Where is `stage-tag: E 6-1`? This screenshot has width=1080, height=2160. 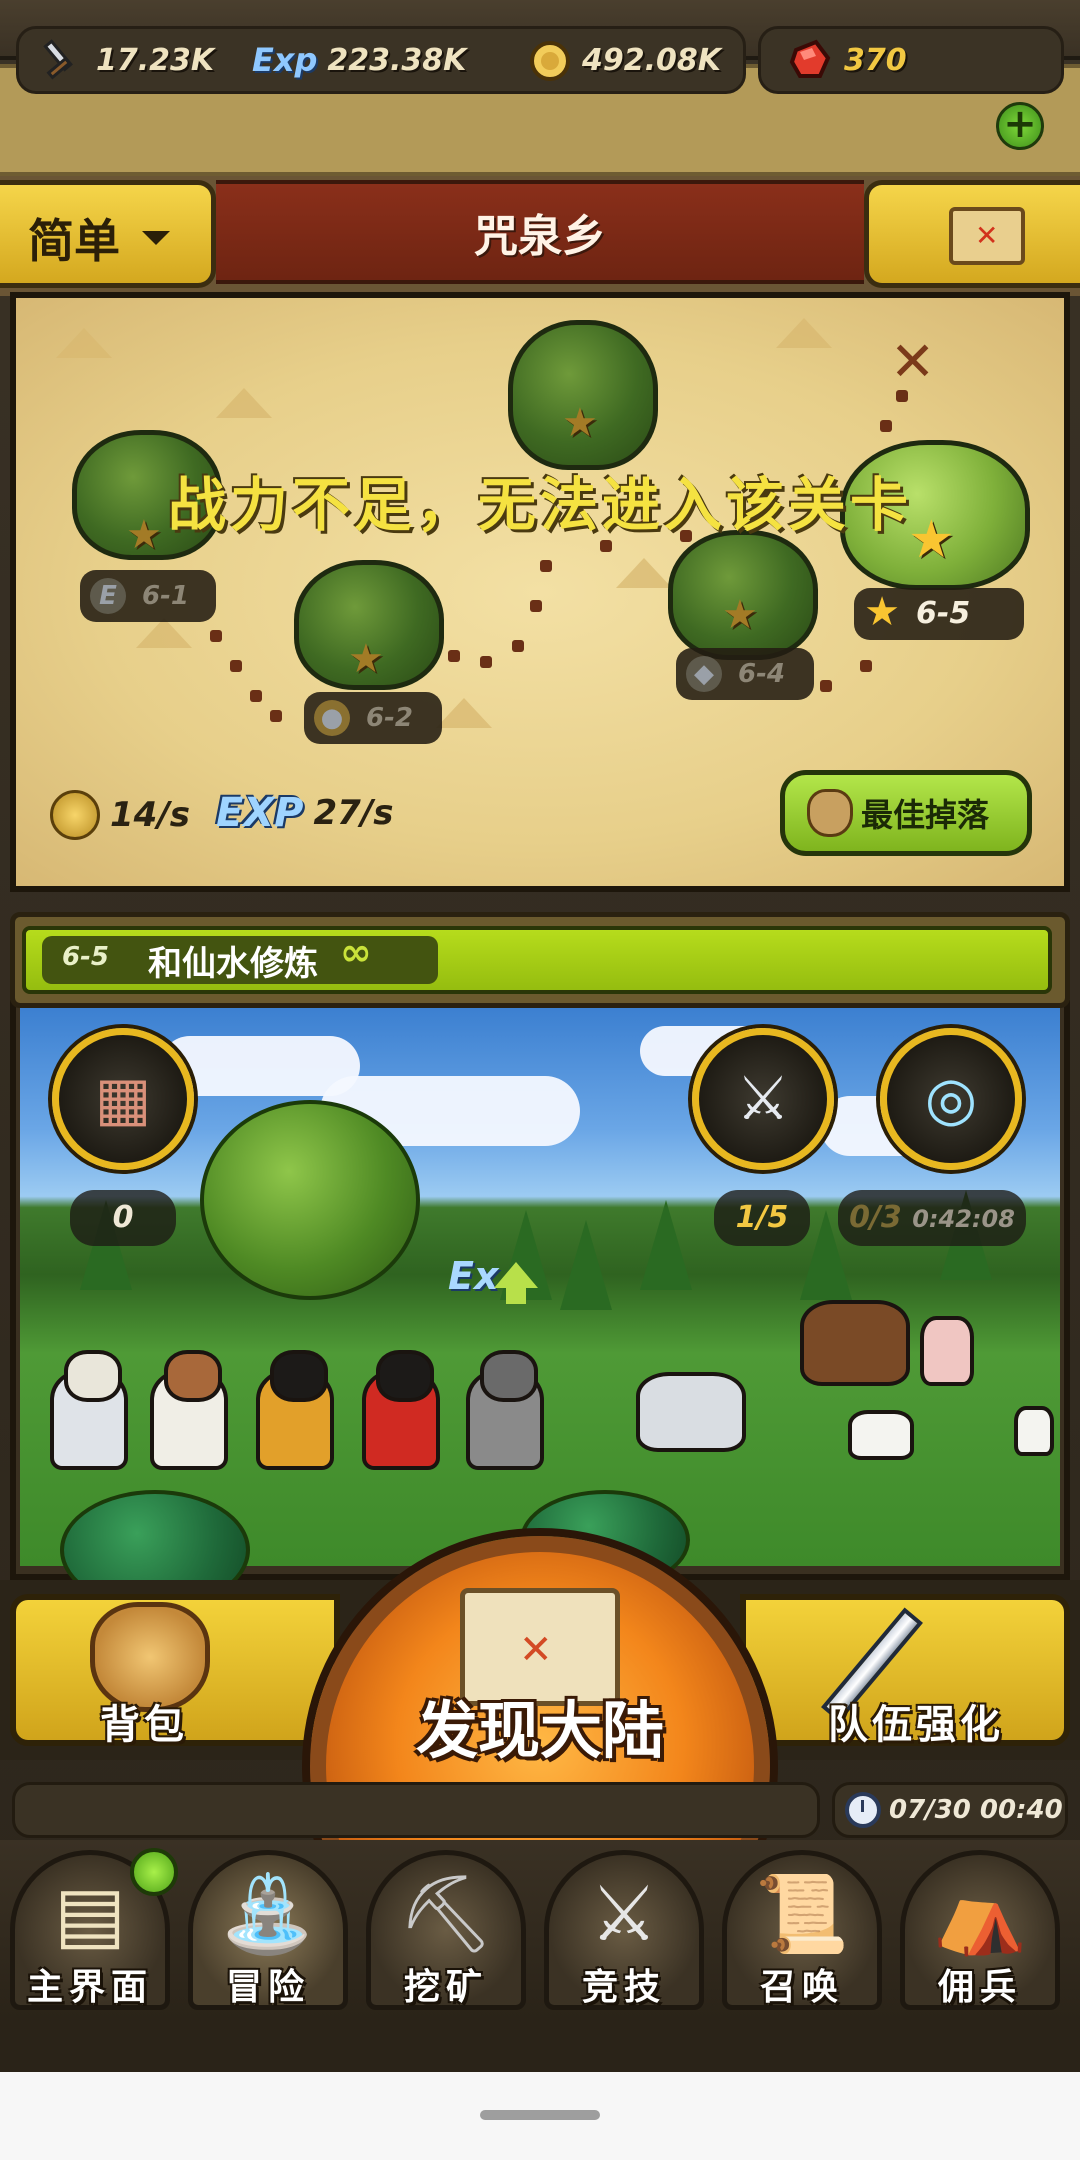 stage-tag: E 6-1 is located at coordinates (148, 596).